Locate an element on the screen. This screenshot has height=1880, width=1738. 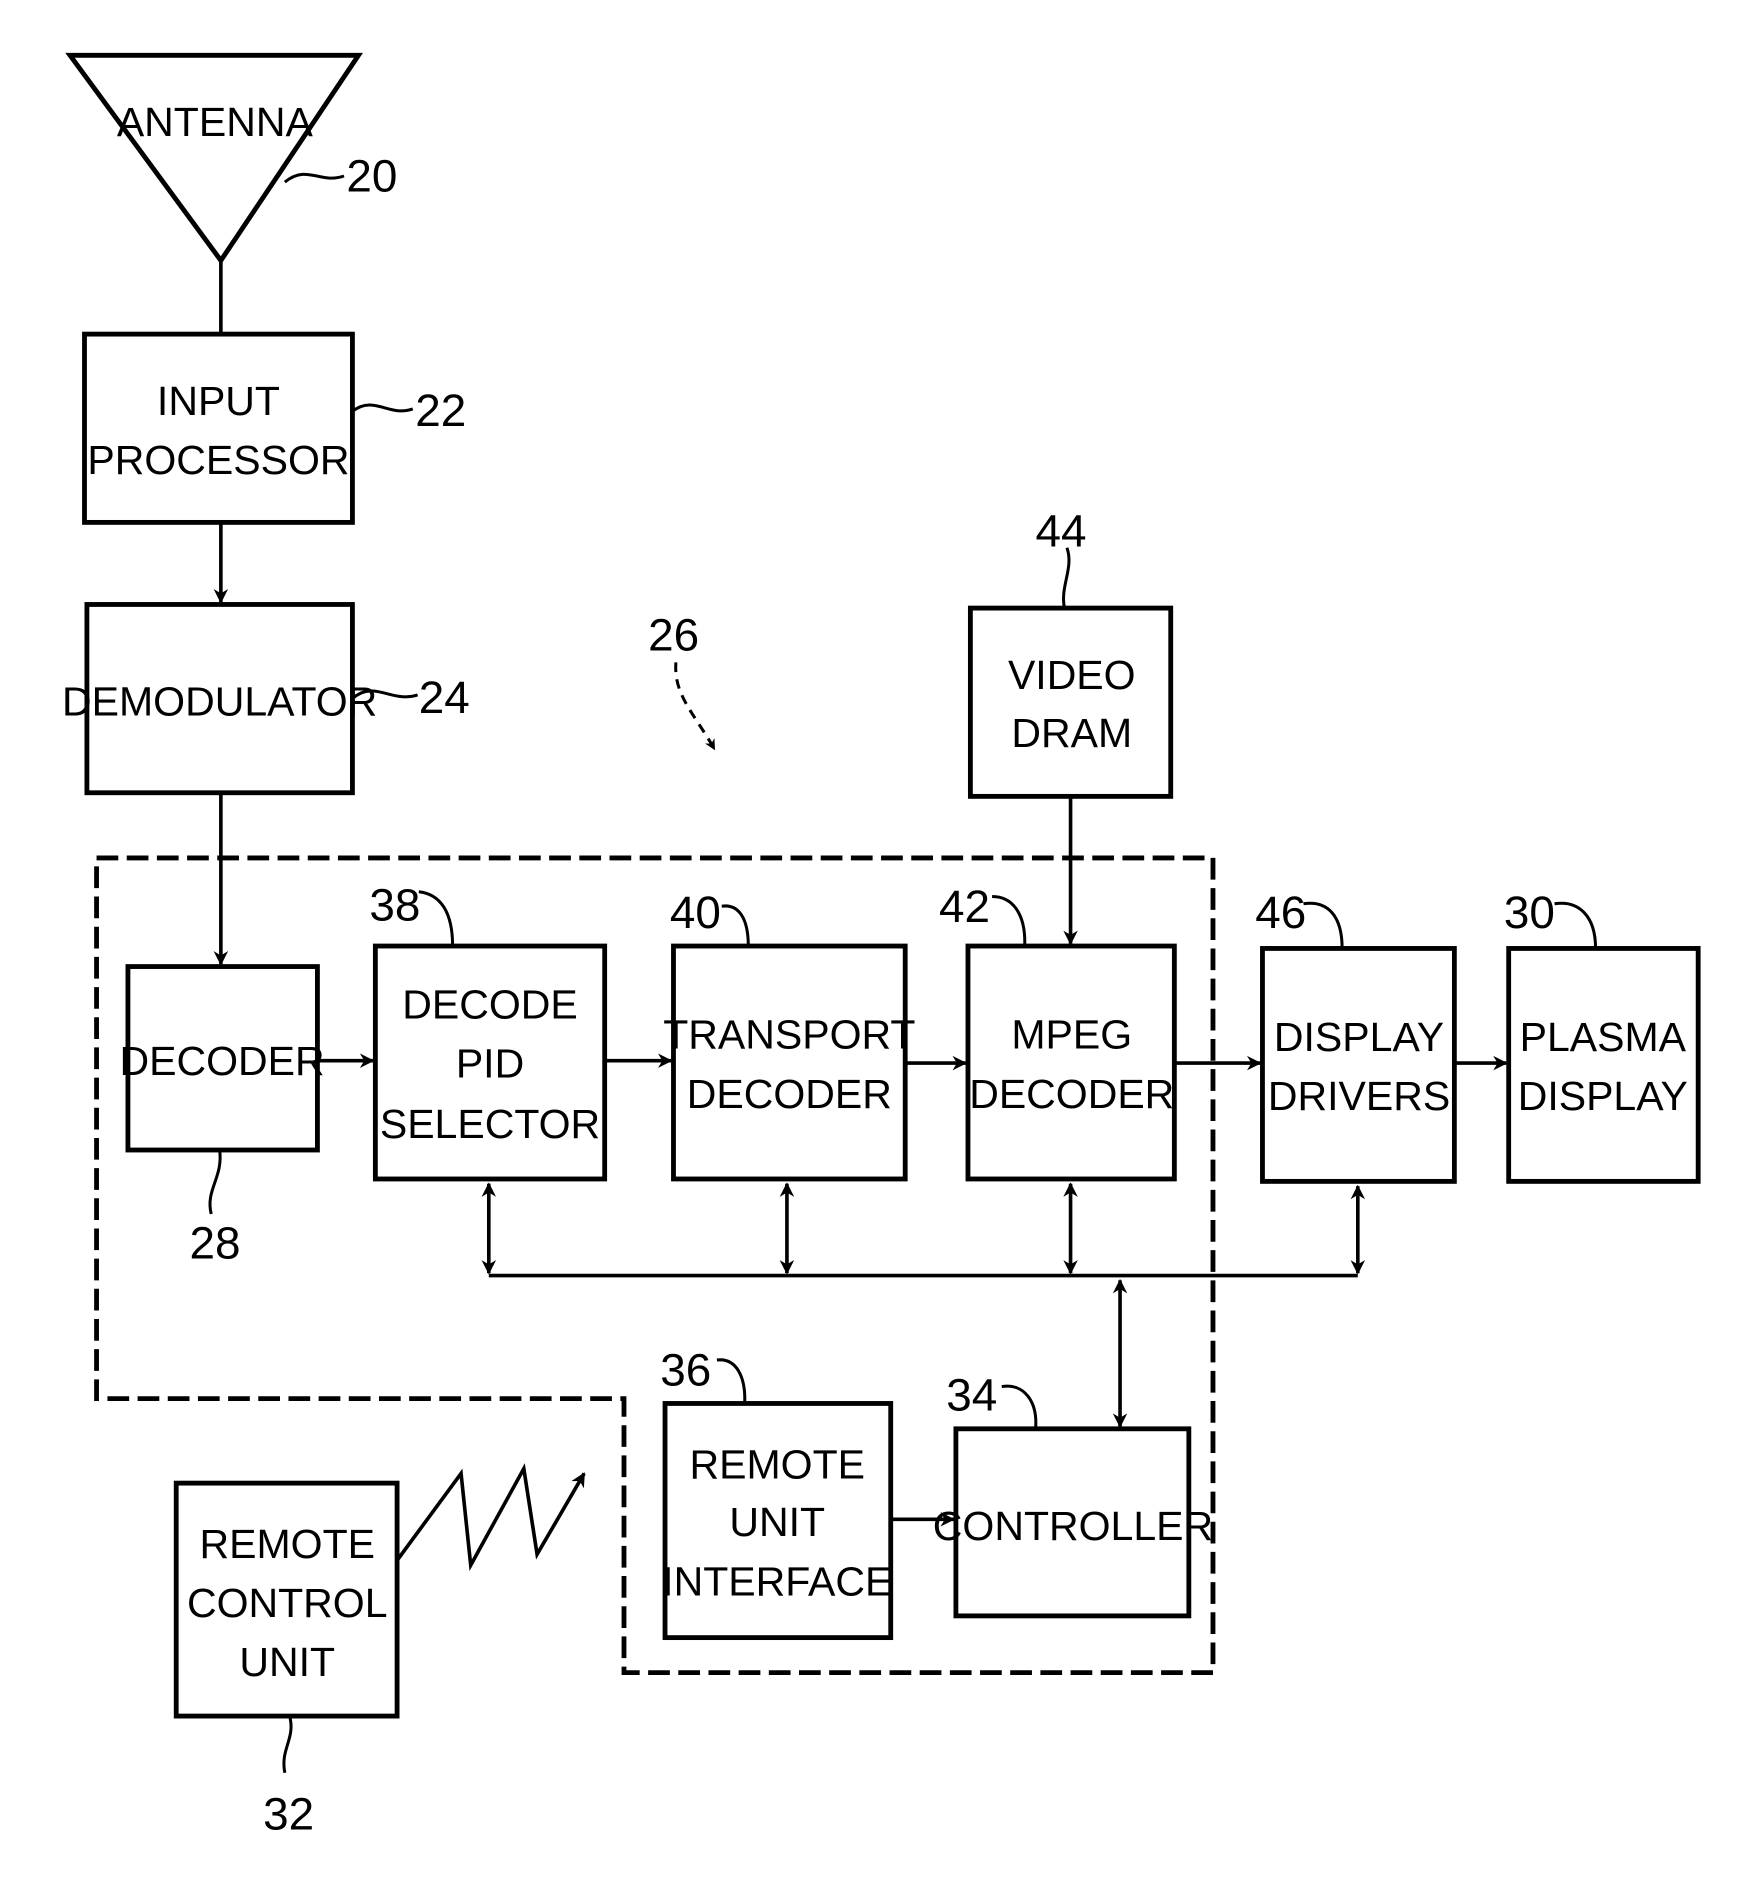
rui-label-line3: INTERFACE is located at coordinates (777, 1581).